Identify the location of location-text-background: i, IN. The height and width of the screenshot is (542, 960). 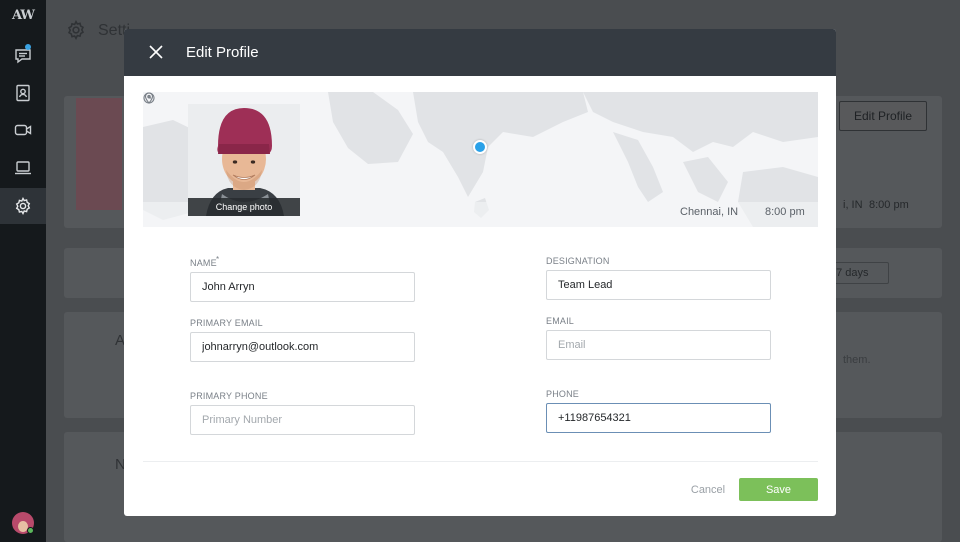
(853, 205).